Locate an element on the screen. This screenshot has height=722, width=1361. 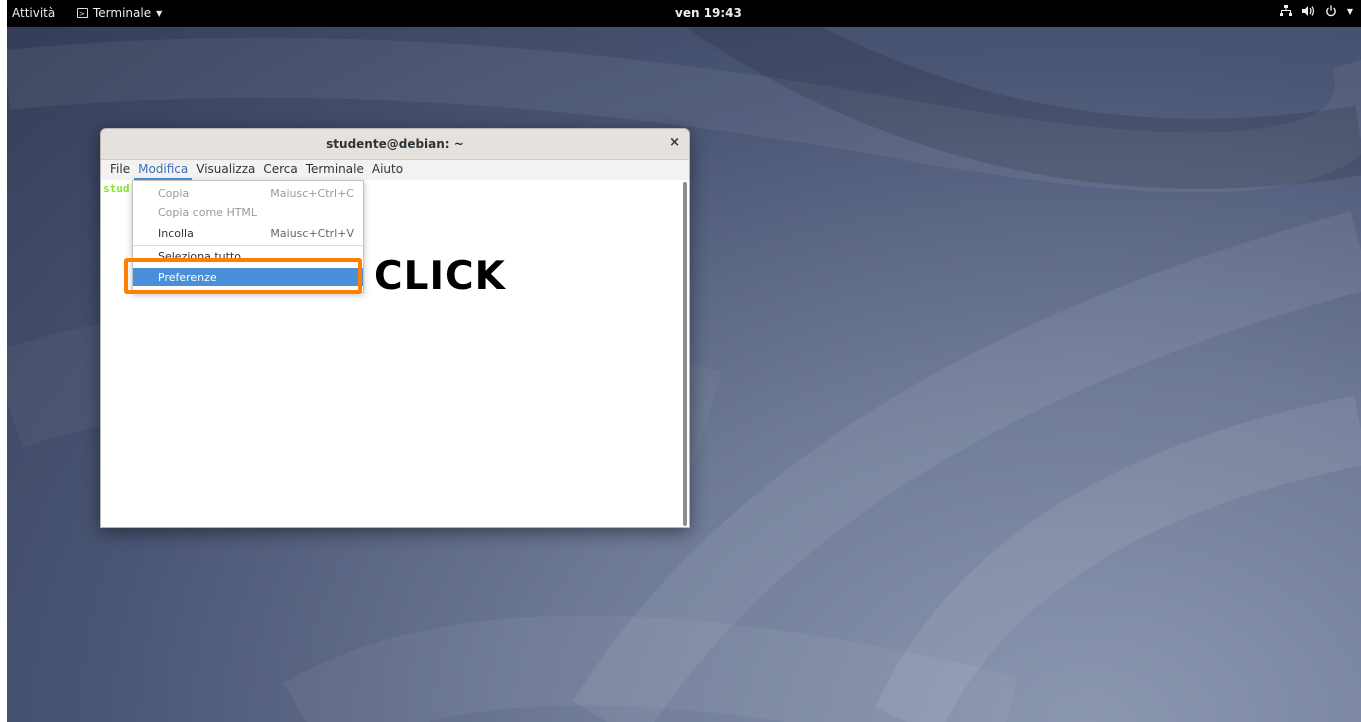
app-menu-label: Terminale is located at coordinates (122, 13).